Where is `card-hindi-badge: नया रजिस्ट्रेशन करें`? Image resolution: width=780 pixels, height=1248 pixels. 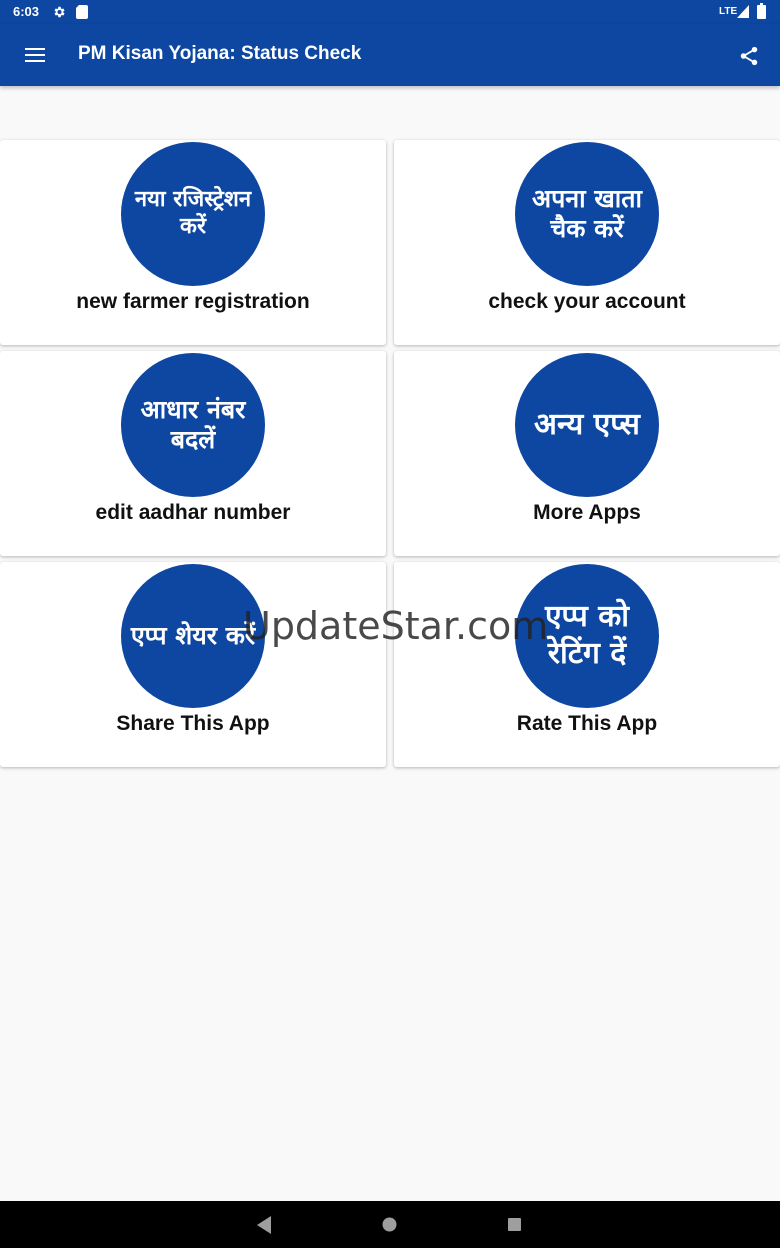
card-hindi-badge: नया रजिस्ट्रेशन करें is located at coordinates (193, 214).